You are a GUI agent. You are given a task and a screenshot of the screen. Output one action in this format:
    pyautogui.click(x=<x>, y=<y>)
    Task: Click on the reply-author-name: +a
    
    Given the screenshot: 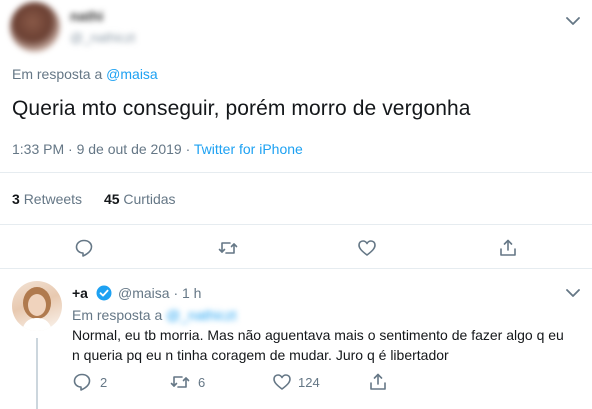 What is the action you would take?
    pyautogui.click(x=80, y=293)
    